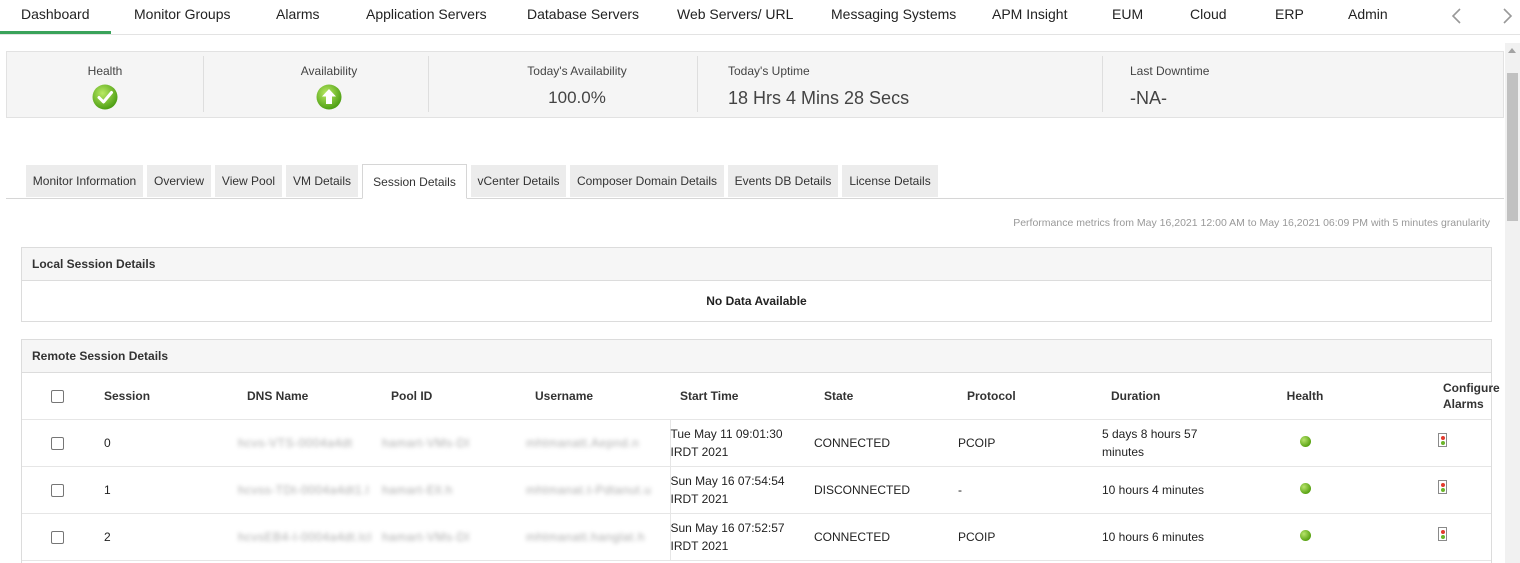  Describe the element at coordinates (179, 181) in the screenshot. I see `tab-overview: Overview` at that location.